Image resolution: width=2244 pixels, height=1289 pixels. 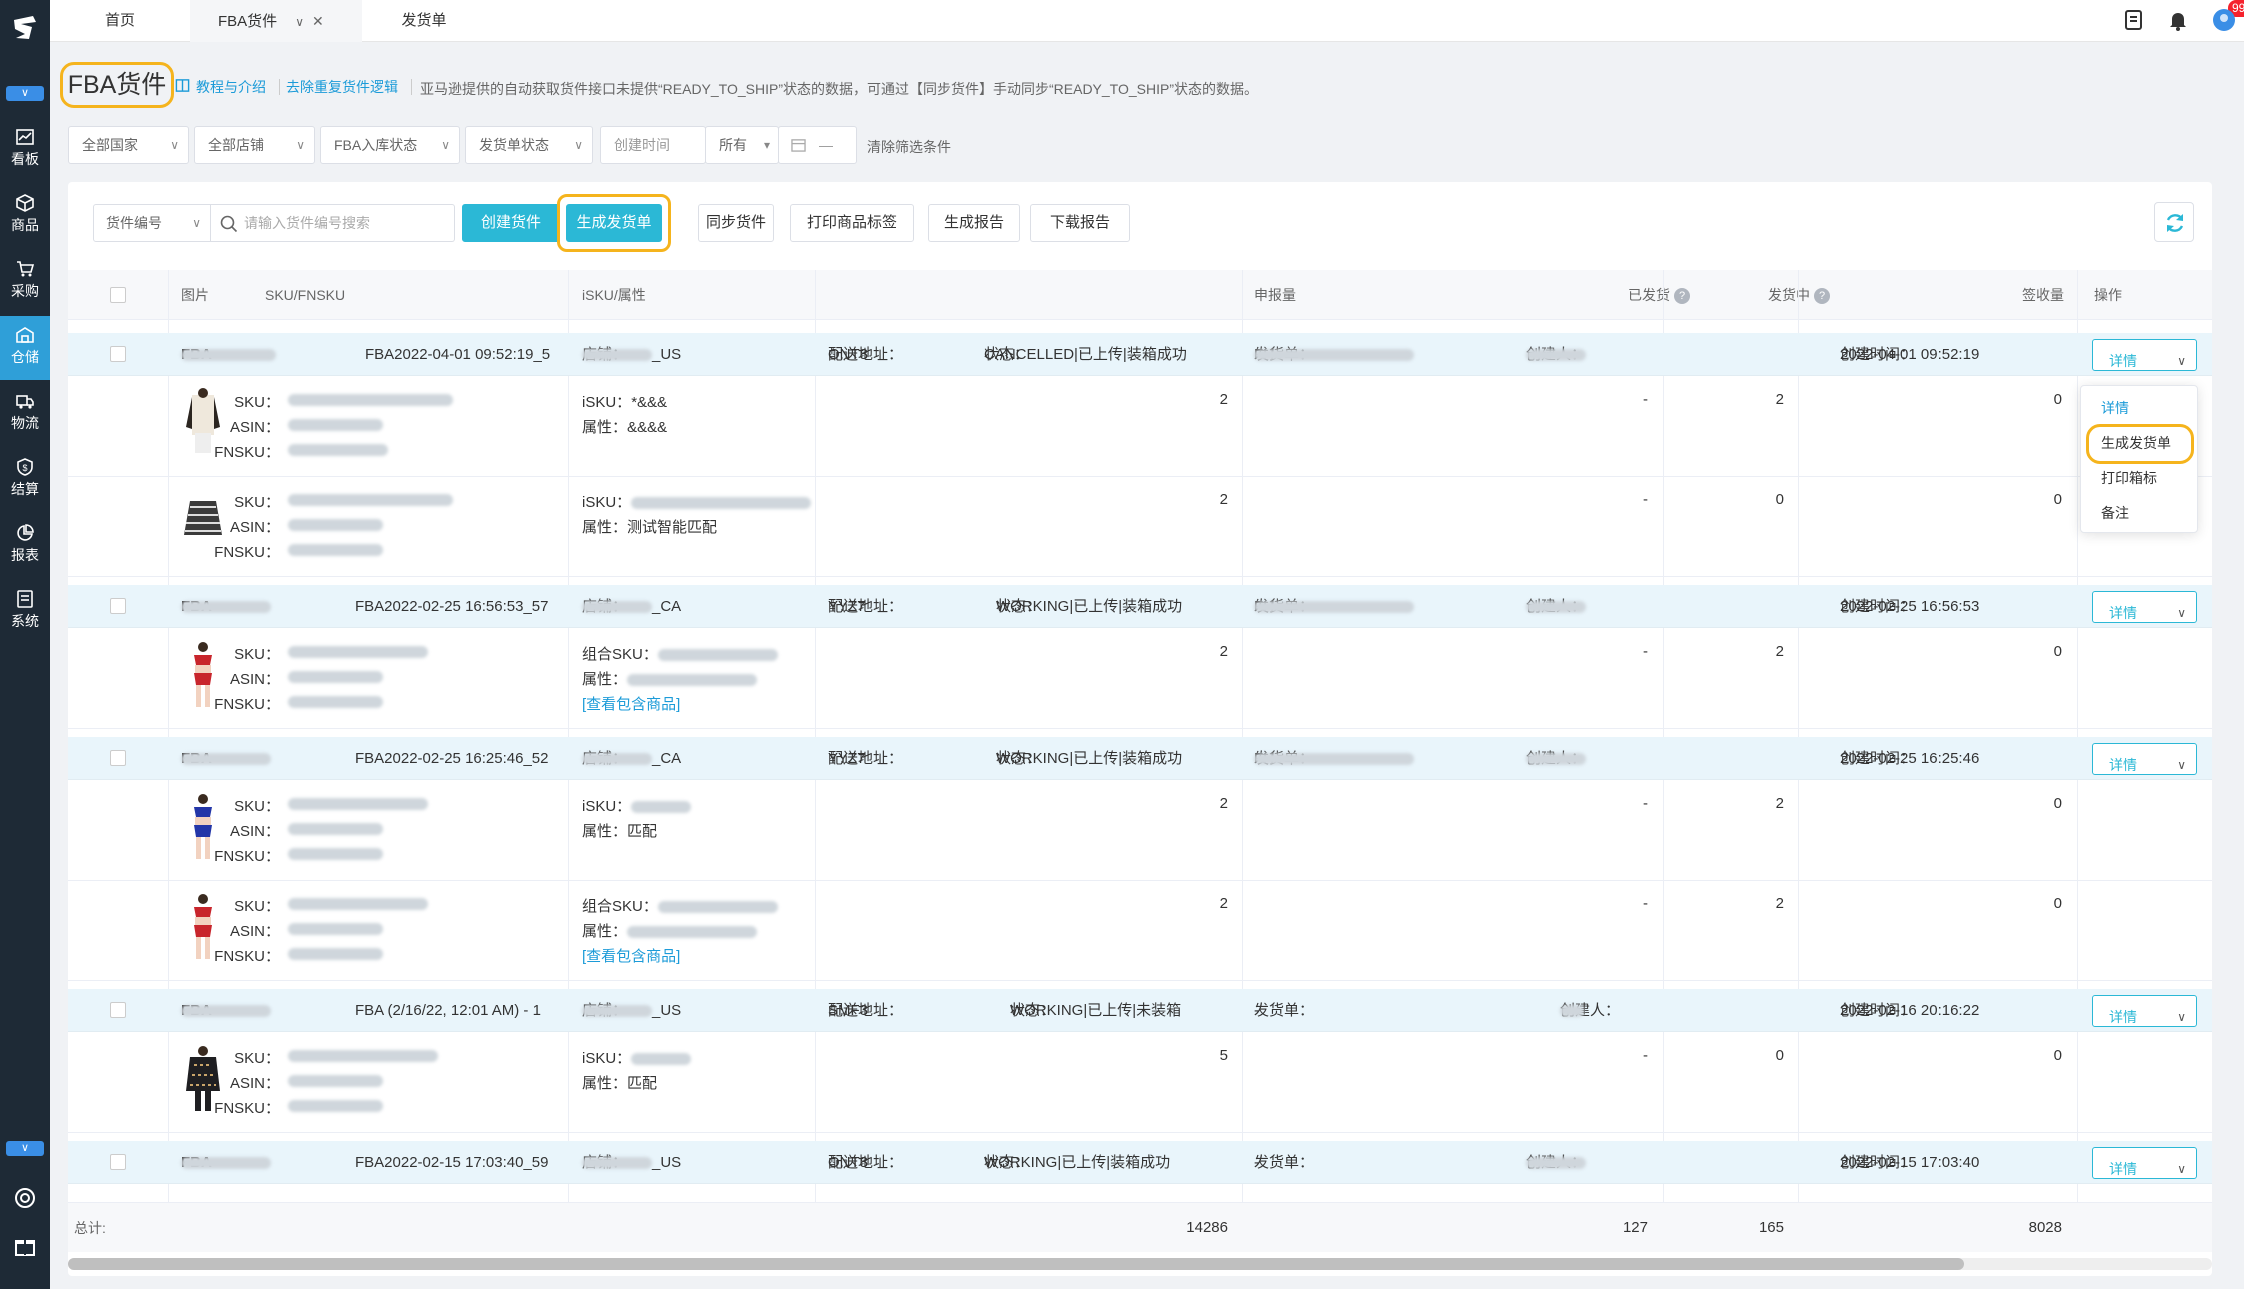 I want to click on generate-report-button: 生成报告, so click(x=974, y=223).